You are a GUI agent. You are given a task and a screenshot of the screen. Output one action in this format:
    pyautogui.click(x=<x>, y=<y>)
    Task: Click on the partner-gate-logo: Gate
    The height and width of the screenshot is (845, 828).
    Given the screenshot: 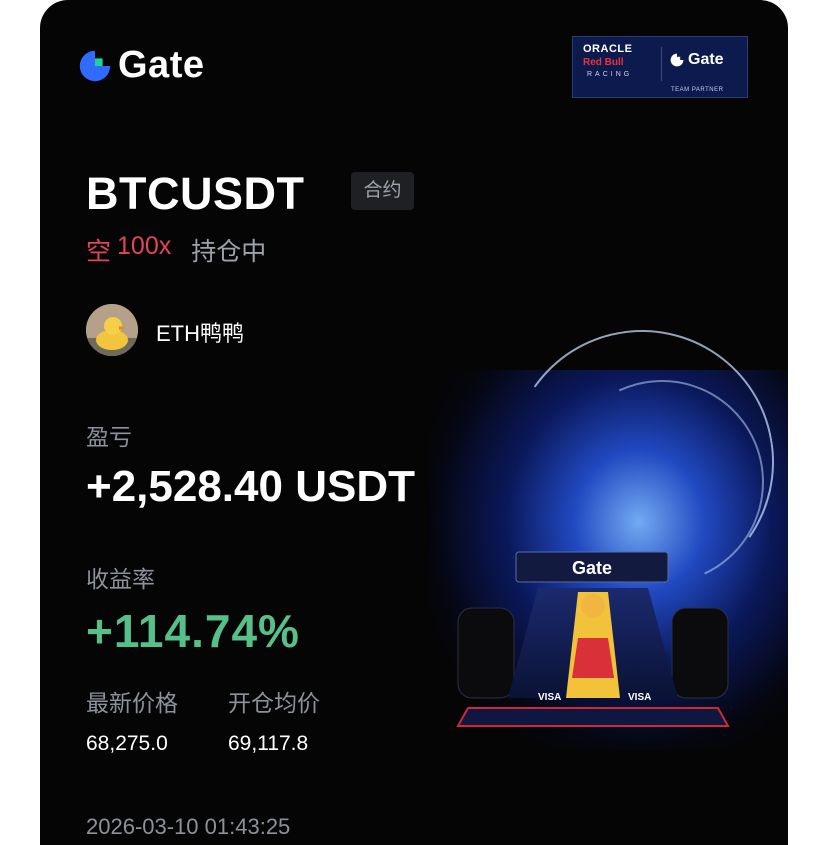 What is the action you would take?
    pyautogui.click(x=696, y=60)
    